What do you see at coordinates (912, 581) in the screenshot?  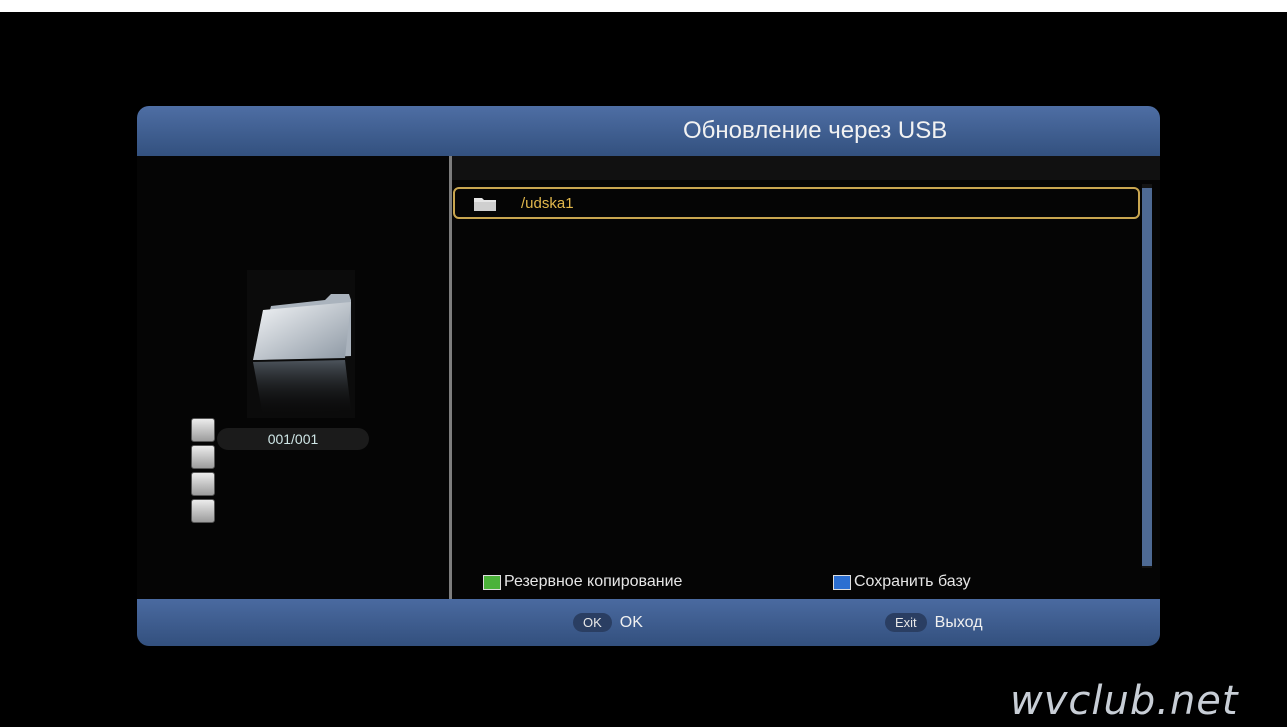 I see `blue-hint-label: Сохранить базу` at bounding box center [912, 581].